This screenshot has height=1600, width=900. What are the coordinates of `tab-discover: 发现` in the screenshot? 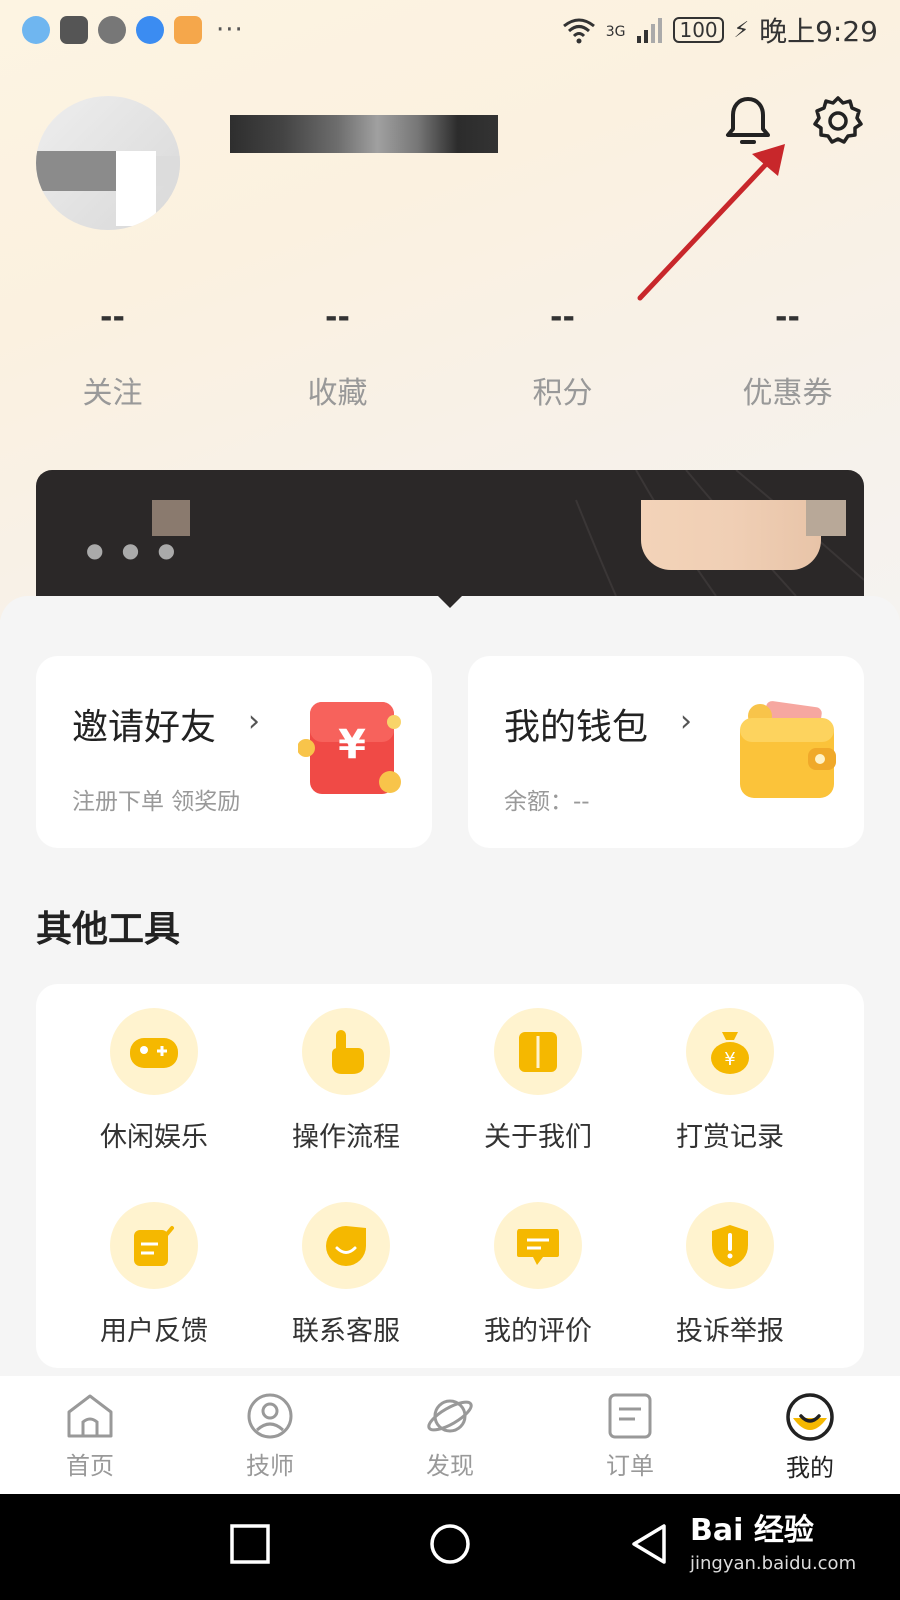 It's located at (450, 1435).